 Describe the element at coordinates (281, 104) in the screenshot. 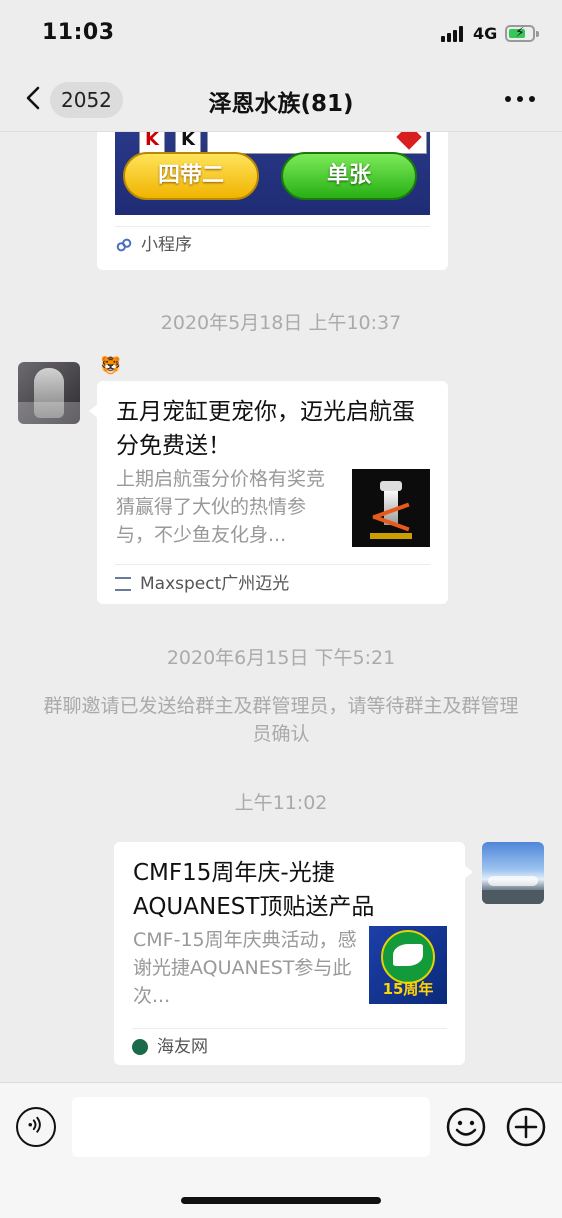

I see `chat-title: 泽恩水族(81)` at that location.